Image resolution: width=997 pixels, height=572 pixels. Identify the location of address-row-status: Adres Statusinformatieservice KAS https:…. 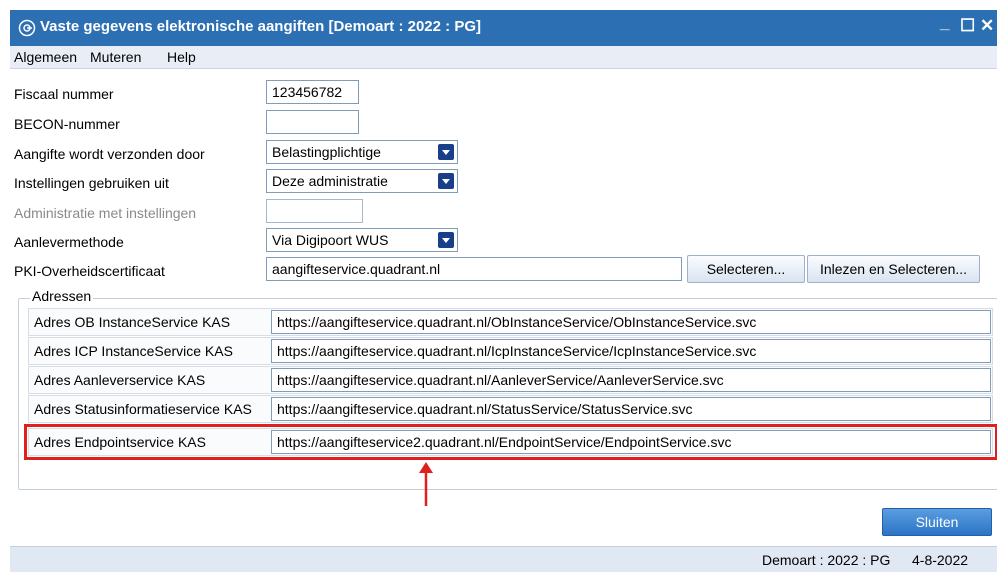
(510, 409).